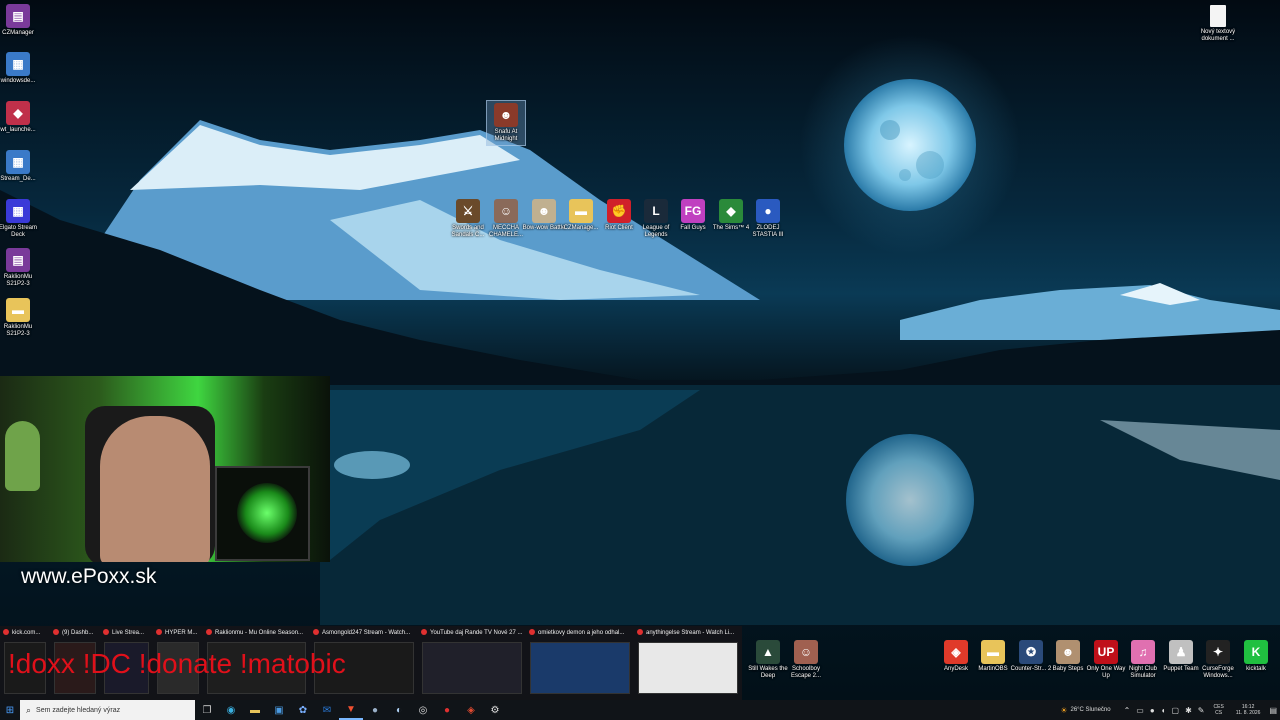 The image size is (1280, 720). I want to click on desktop-icon: ▲ Still Wakes the Deep, so click(768, 660).